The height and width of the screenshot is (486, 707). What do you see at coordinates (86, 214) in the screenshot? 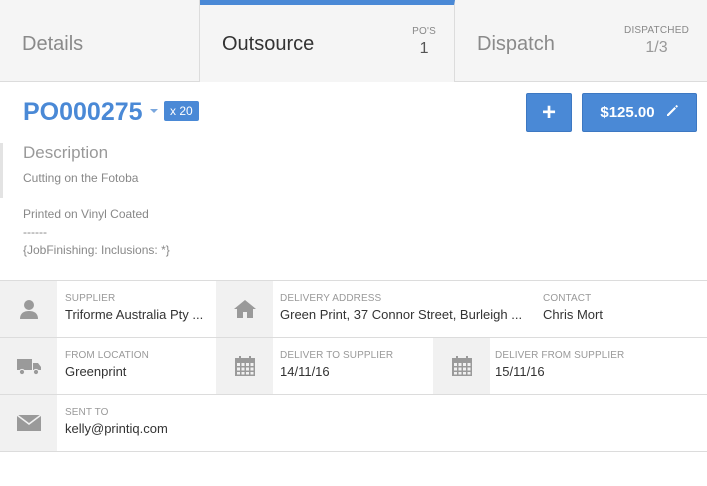
I see `description-line: Printed on Vinyl Coated` at bounding box center [86, 214].